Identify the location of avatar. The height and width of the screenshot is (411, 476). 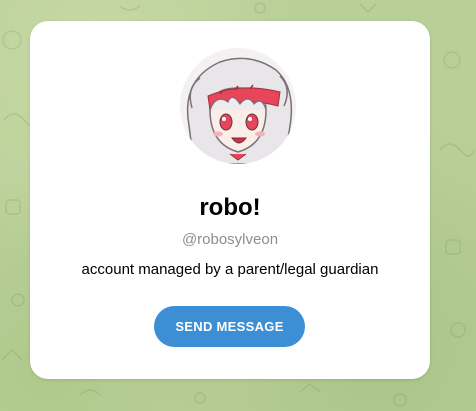
(238, 106).